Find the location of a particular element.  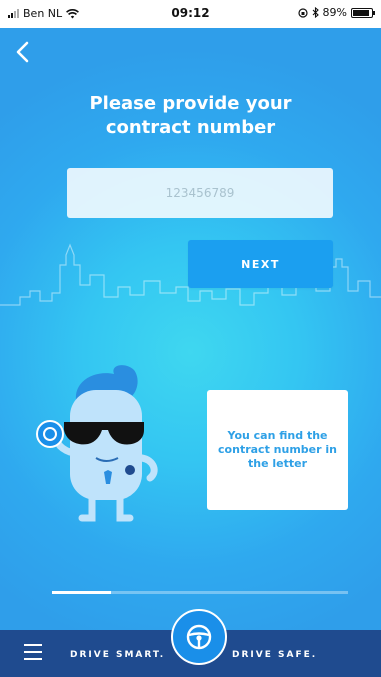

steering-wheel-icon is located at coordinates (199, 637).